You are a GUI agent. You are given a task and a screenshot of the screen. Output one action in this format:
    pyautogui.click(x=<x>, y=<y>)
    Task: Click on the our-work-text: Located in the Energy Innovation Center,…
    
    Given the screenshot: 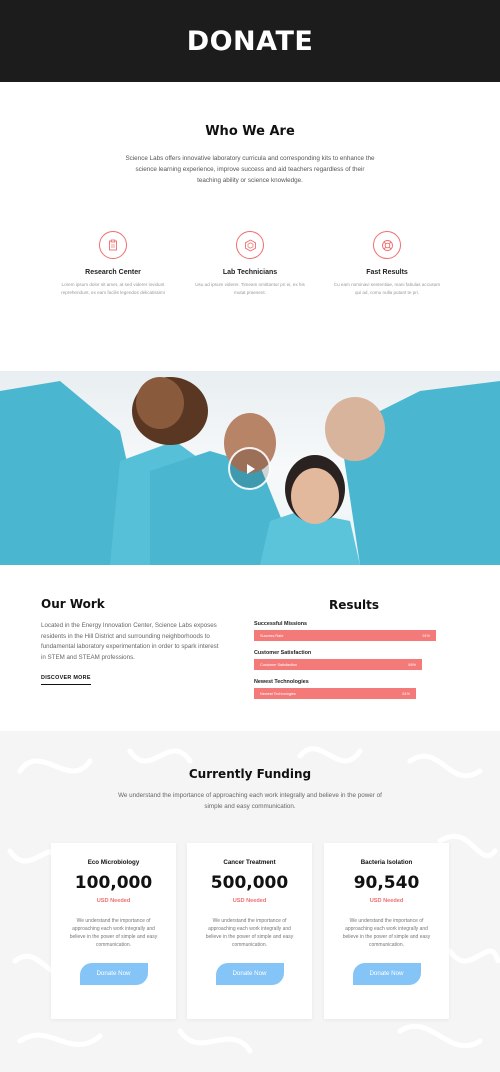 What is the action you would take?
    pyautogui.click(x=130, y=641)
    